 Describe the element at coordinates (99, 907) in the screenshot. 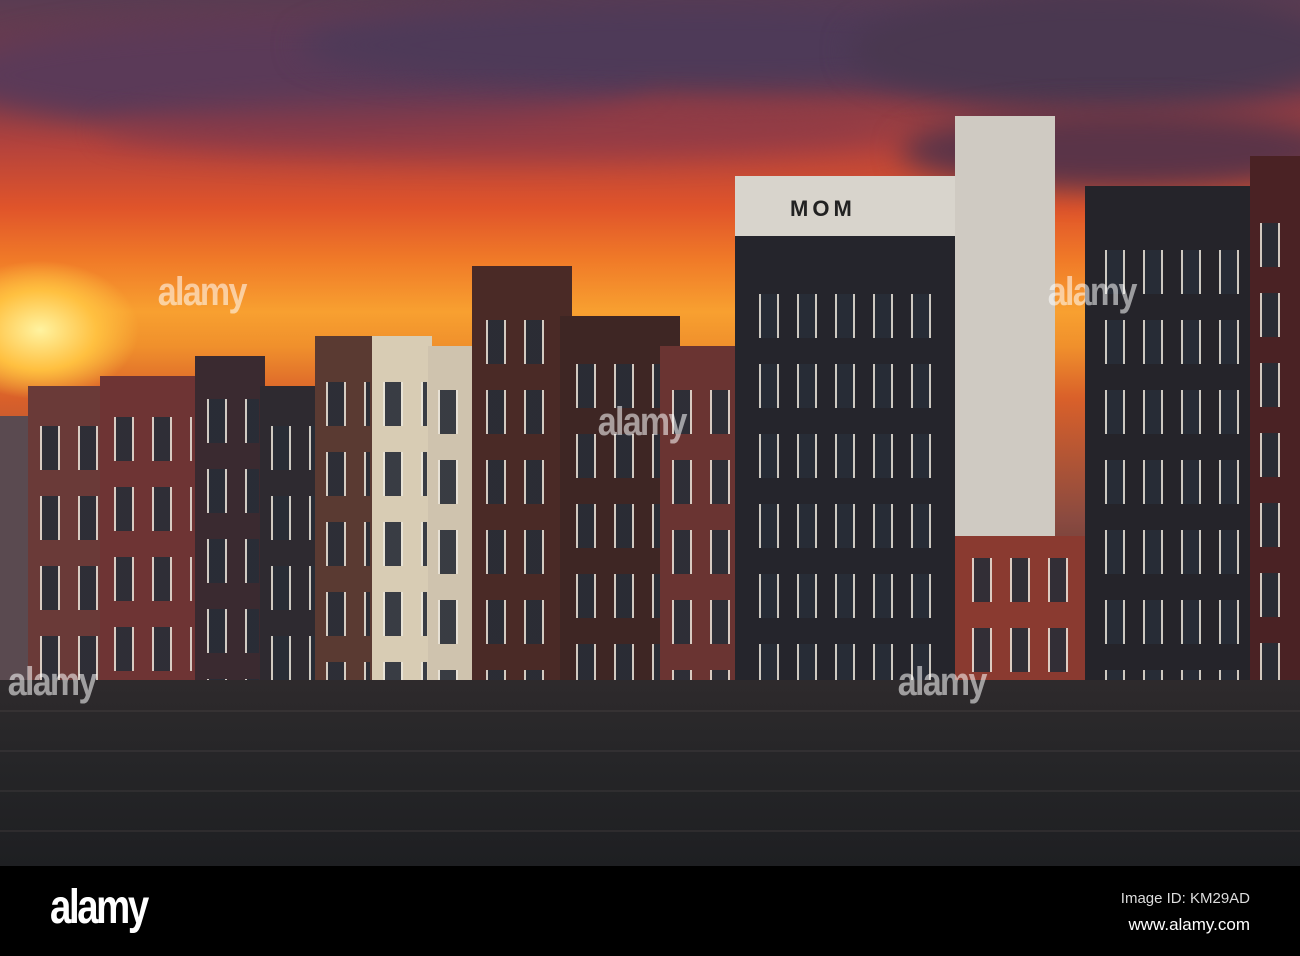

I see `alamy-logo: alamy` at that location.